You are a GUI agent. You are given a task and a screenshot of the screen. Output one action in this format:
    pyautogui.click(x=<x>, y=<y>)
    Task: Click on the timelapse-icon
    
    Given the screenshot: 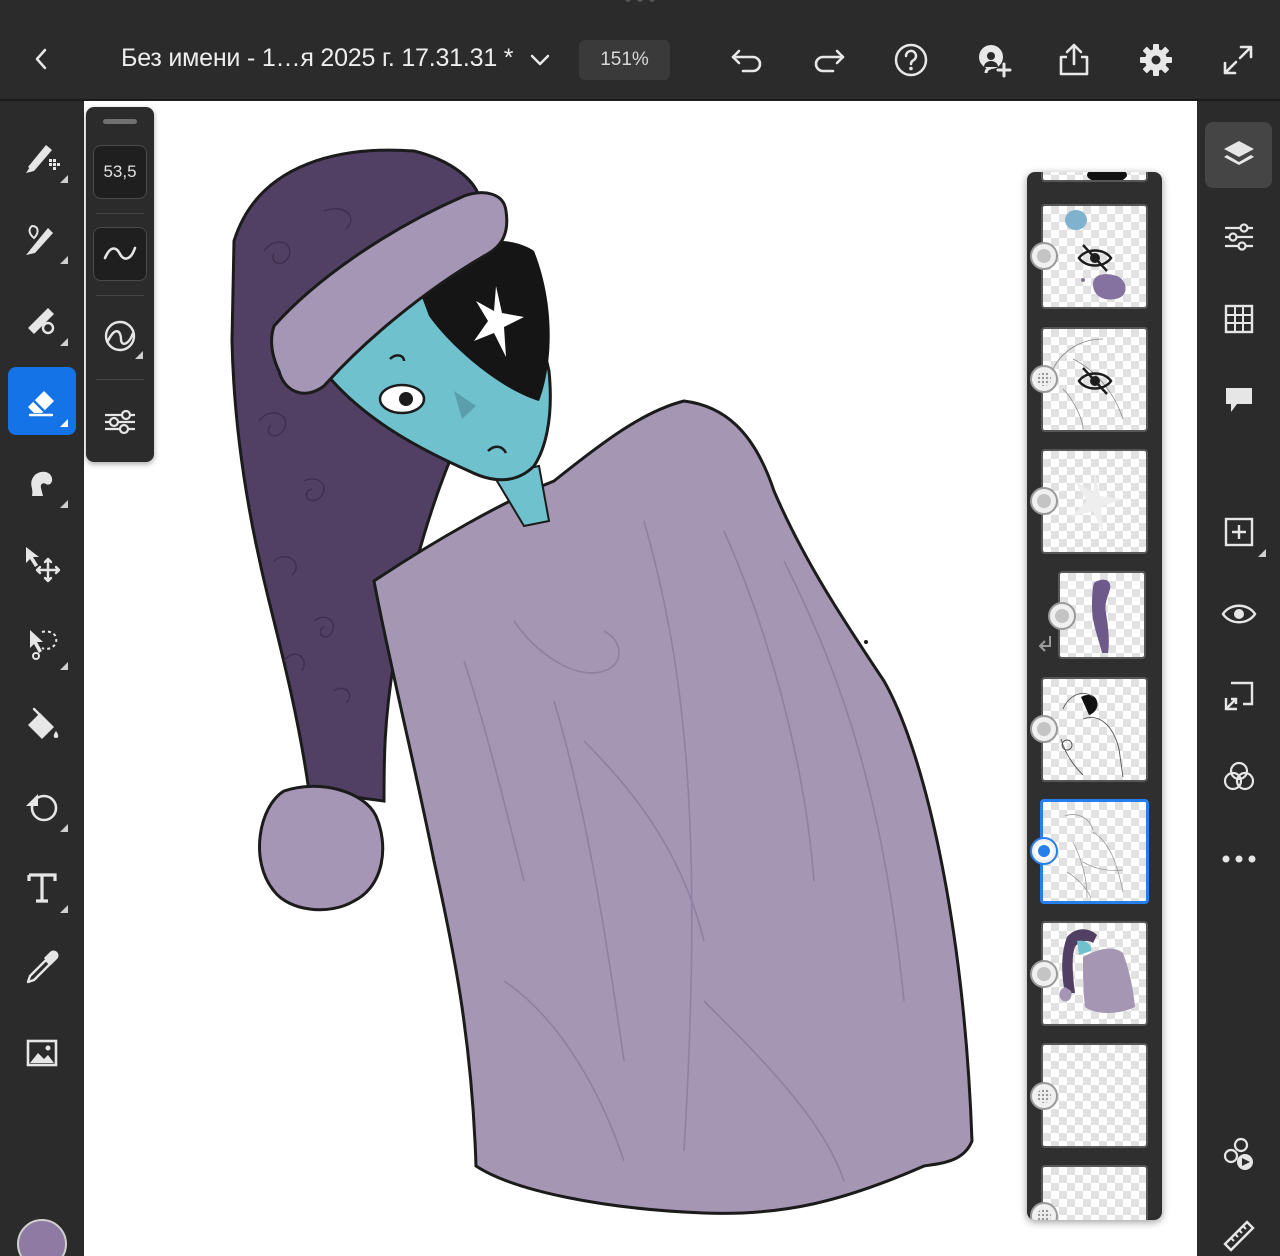 What is the action you would take?
    pyautogui.click(x=1238, y=1153)
    